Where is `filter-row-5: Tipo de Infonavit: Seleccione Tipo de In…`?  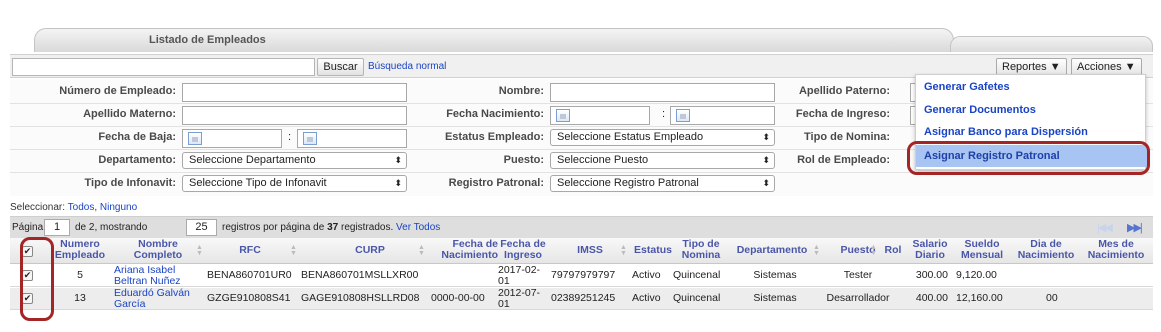
filter-row-5: Tipo de Infonavit: Seleccione Tipo de In… is located at coordinates (581, 184).